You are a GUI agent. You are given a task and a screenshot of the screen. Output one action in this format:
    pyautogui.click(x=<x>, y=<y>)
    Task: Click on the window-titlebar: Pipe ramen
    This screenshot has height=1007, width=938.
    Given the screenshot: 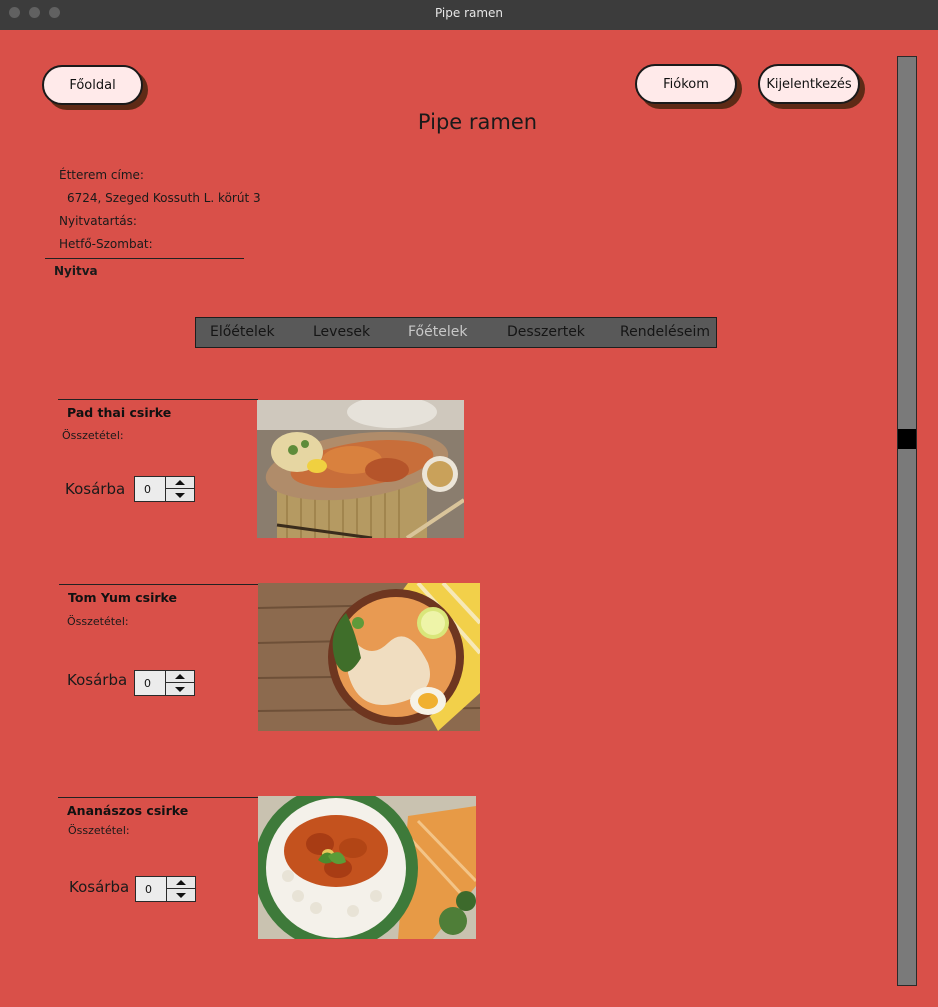 What is the action you would take?
    pyautogui.click(x=469, y=15)
    